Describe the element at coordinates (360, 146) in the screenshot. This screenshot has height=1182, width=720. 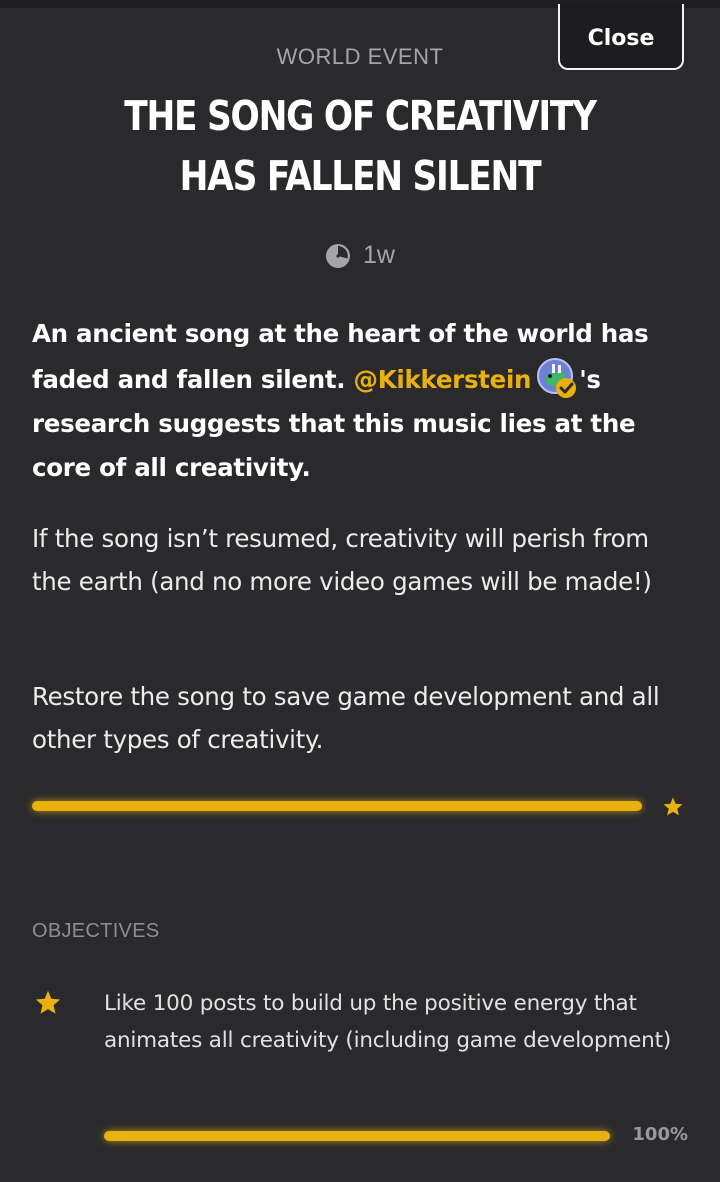
I see `event-title: THE SONG OF CREATIVITY HAS FALLEN SILENT` at that location.